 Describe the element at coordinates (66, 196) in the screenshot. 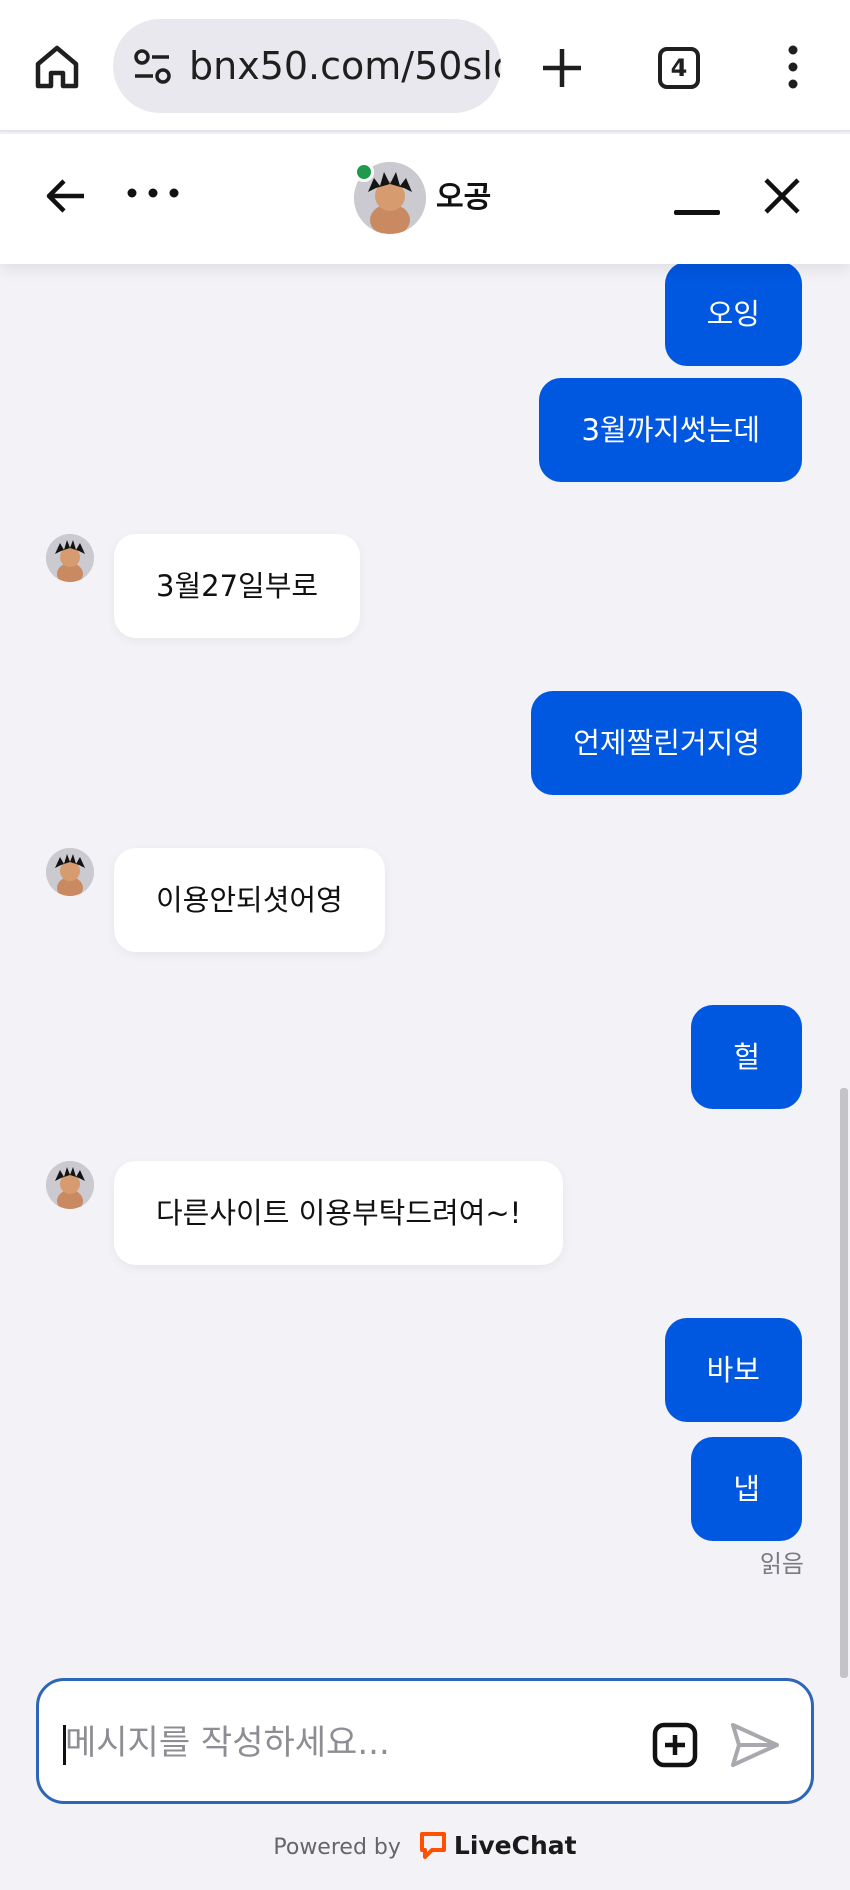

I see `back-arrow-icon` at that location.